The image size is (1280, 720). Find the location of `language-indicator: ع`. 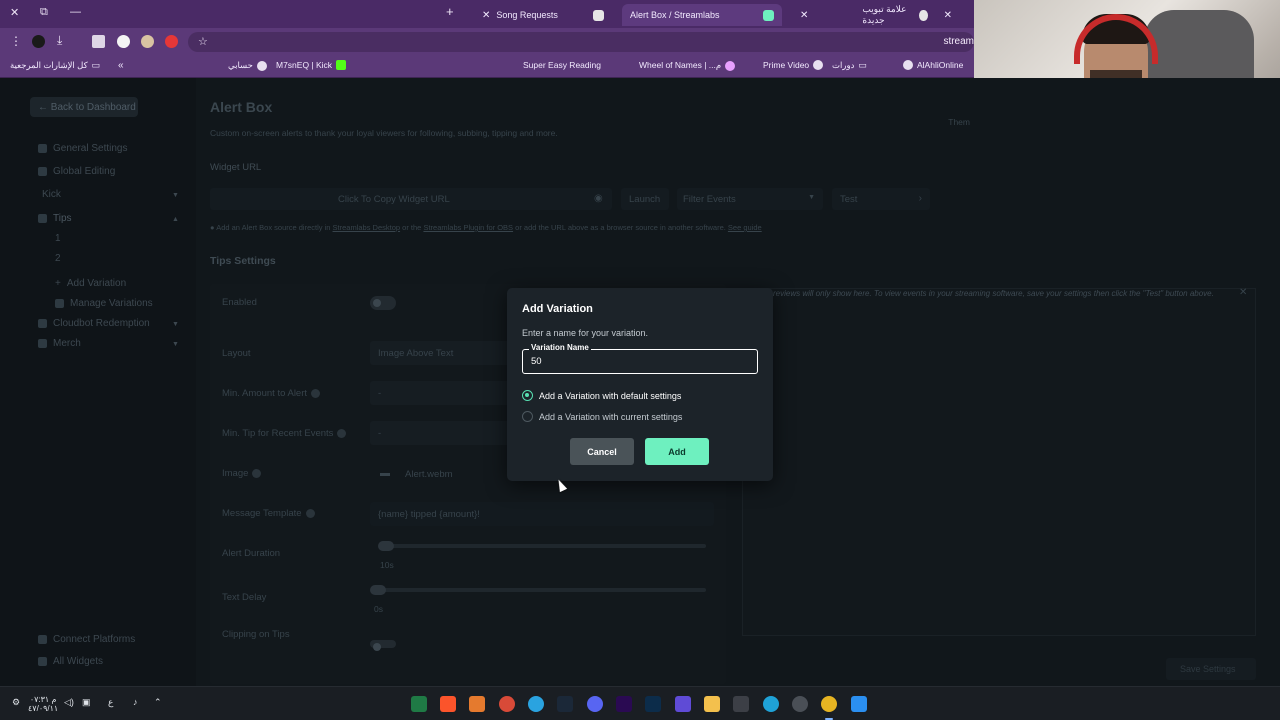

language-indicator: ع is located at coordinates (110, 702).